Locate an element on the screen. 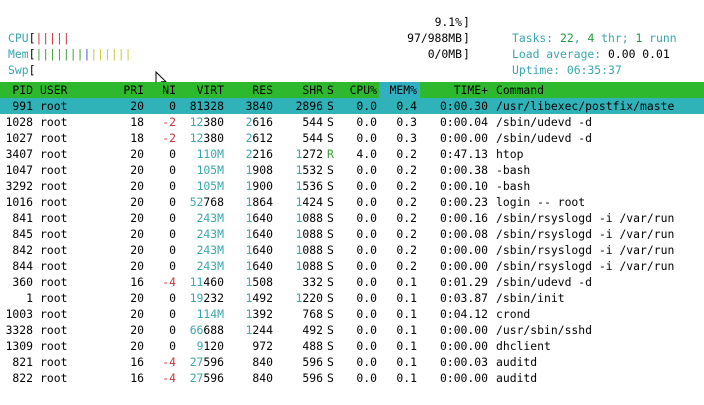 Image resolution: width=704 pixels, height=405 pixels. cell-virt: 27596 is located at coordinates (206, 378).